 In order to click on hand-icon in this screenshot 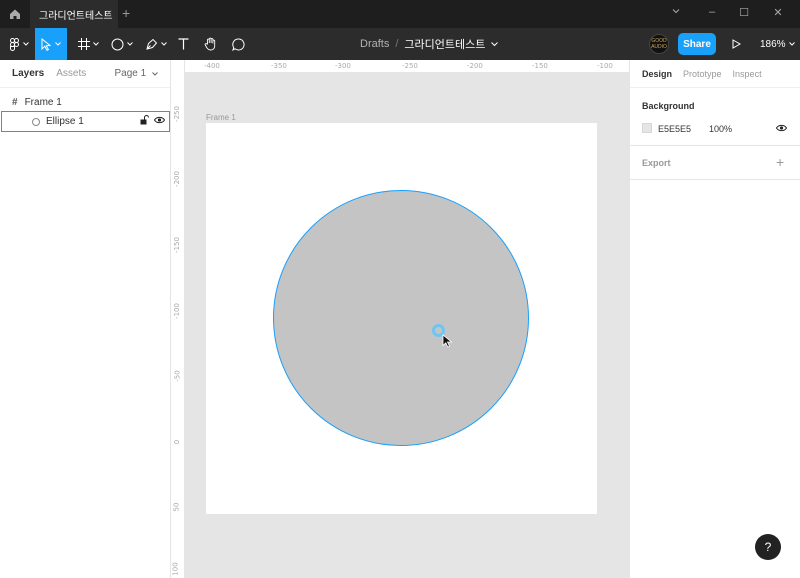, I will do `click(209, 44)`.